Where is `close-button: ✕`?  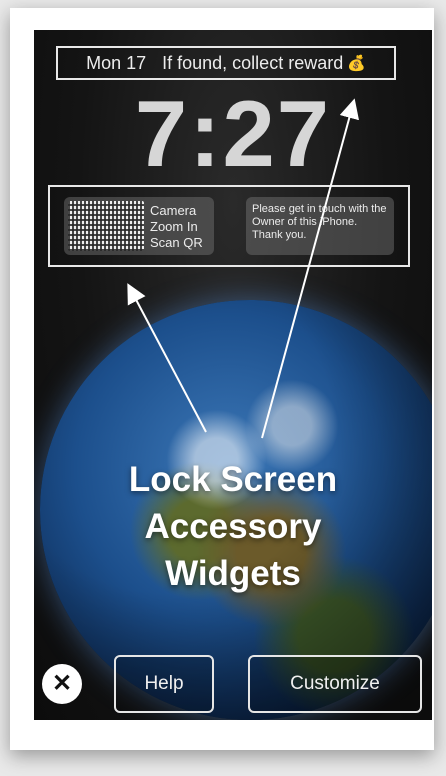
close-button: ✕ is located at coordinates (62, 684).